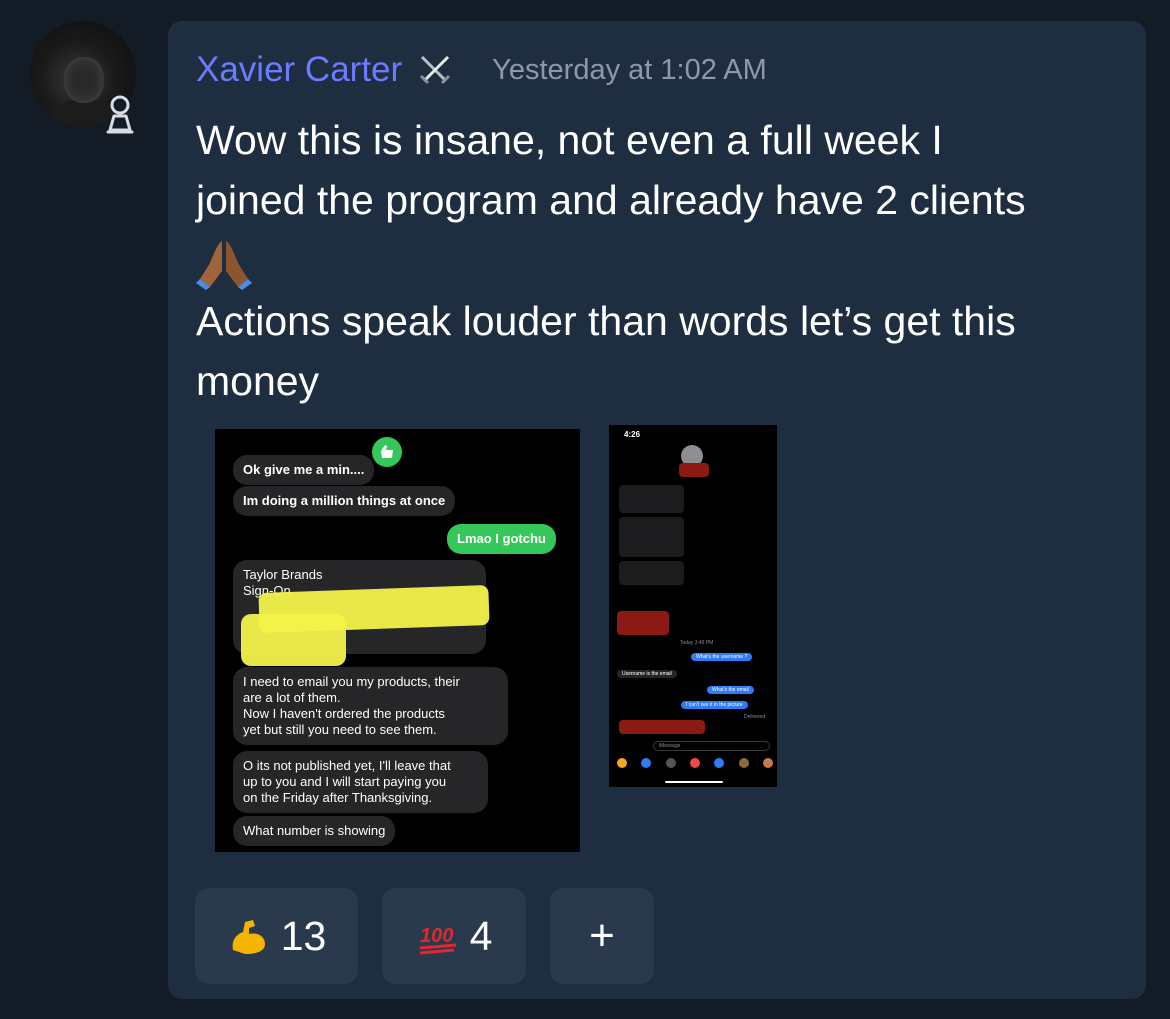  Describe the element at coordinates (481, 70) in the screenshot. I see `message-header: Xavier Carter Yesterday at 1:02 AM` at that location.